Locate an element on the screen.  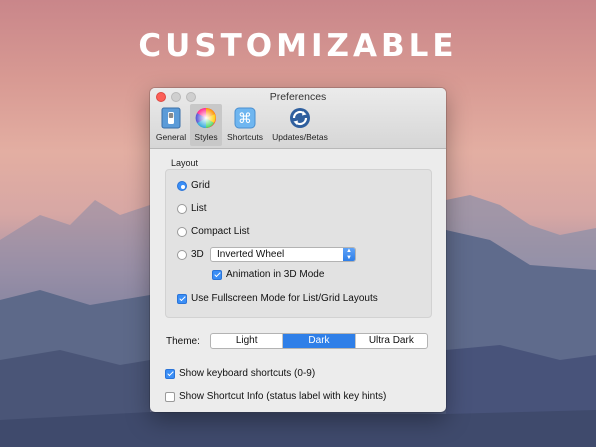
theme-segmented-control: Light Dark Ultra Dark is located at coordinates (319, 341).